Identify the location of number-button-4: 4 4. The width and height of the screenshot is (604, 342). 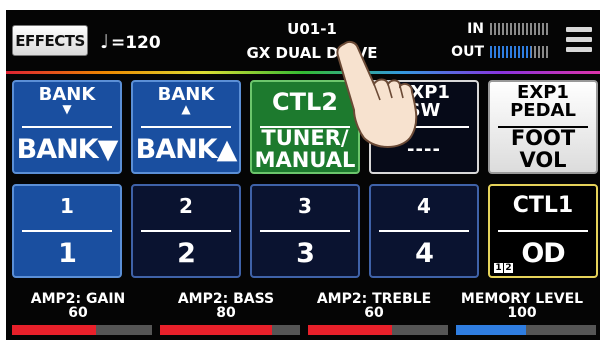
(424, 231).